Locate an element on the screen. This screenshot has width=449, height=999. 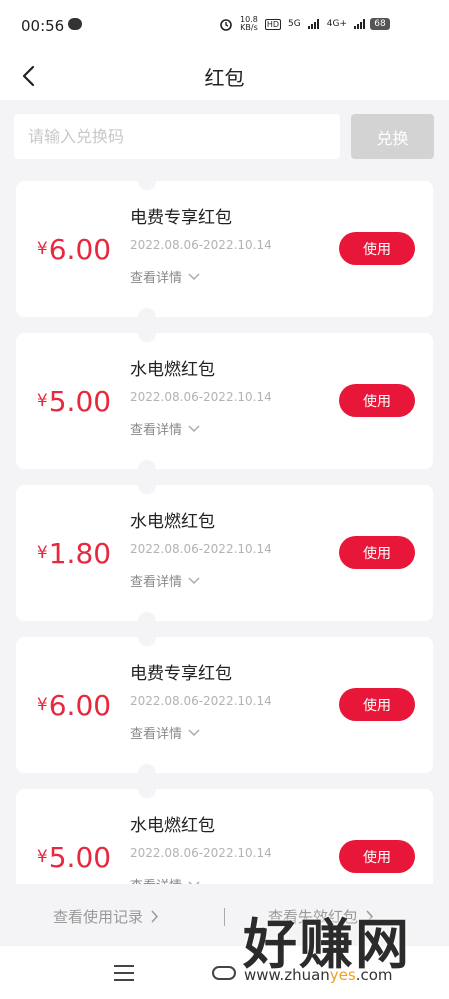
status-bar: 00:56 10.8 KB/s HD 5G 4G+ 68 is located at coordinates (224, 26).